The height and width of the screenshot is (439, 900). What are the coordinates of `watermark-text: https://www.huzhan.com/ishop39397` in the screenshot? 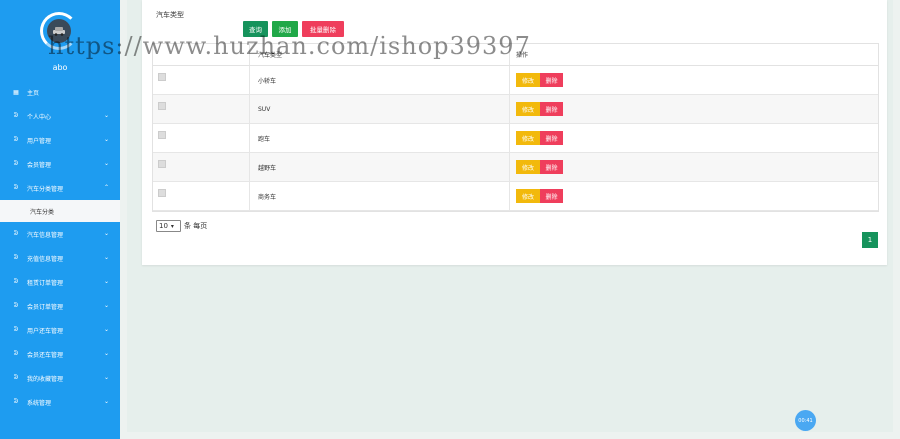 It's located at (289, 46).